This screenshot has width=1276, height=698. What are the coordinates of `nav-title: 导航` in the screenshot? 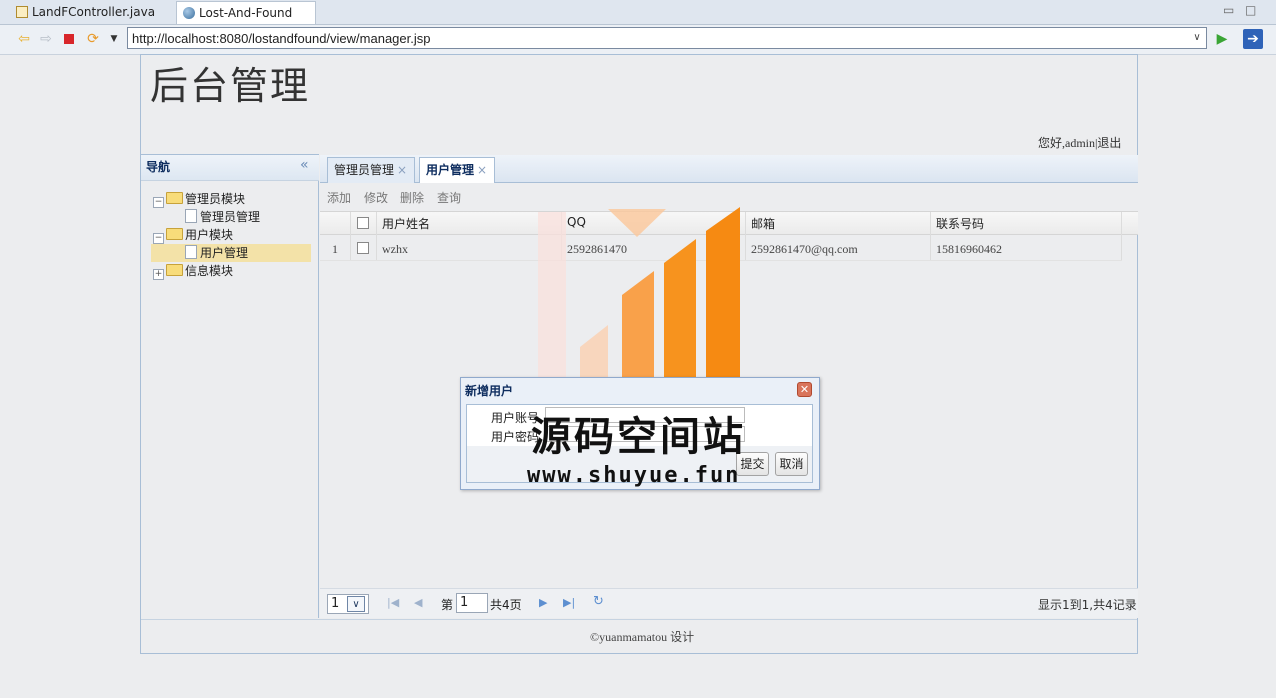 It's located at (158, 167).